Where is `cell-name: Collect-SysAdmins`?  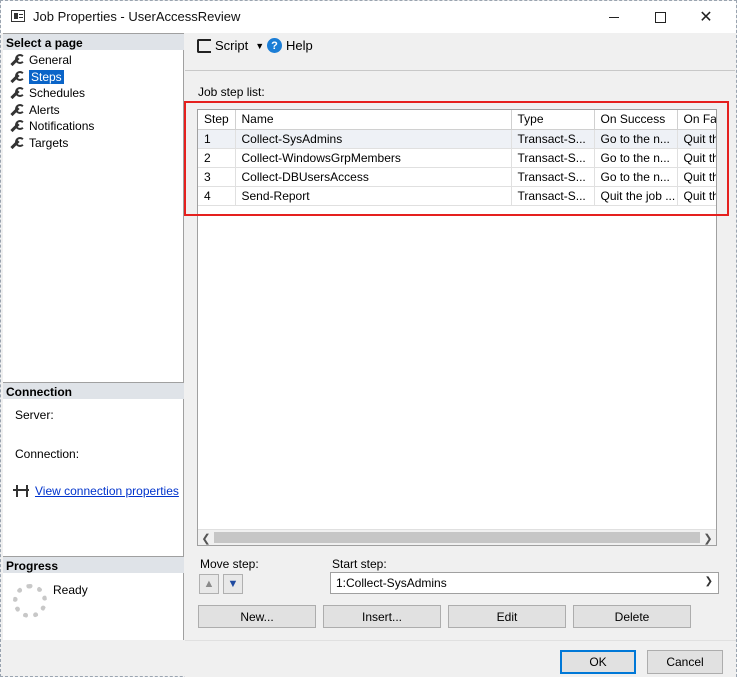
cell-name: Collect-SysAdmins is located at coordinates (373, 139).